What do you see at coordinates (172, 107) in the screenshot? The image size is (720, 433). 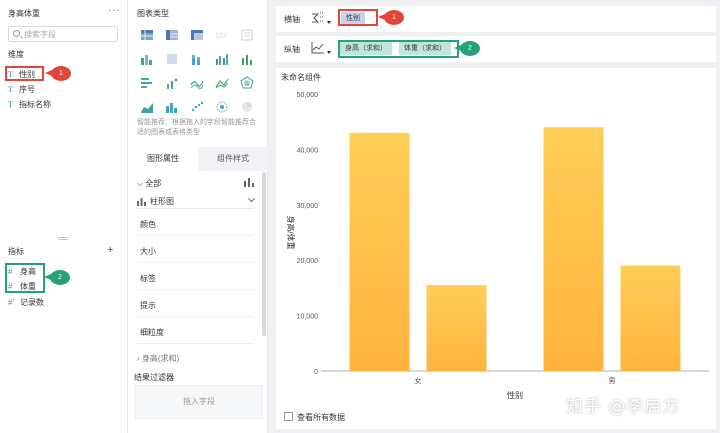 I see `column-chart-icon` at bounding box center [172, 107].